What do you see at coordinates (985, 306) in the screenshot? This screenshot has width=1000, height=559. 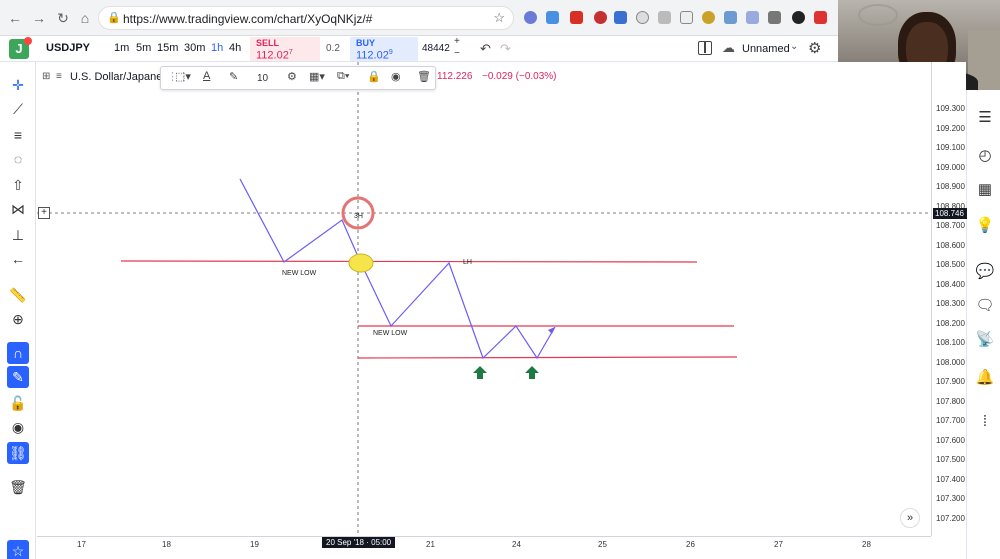 I see `messages-icon: 🗨` at bounding box center [985, 306].